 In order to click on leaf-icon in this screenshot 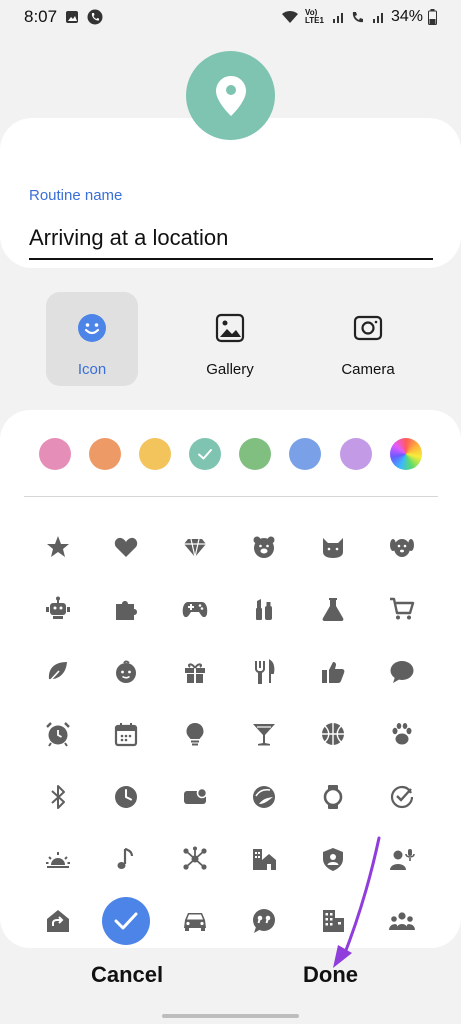, I will do `click(57, 673)`.